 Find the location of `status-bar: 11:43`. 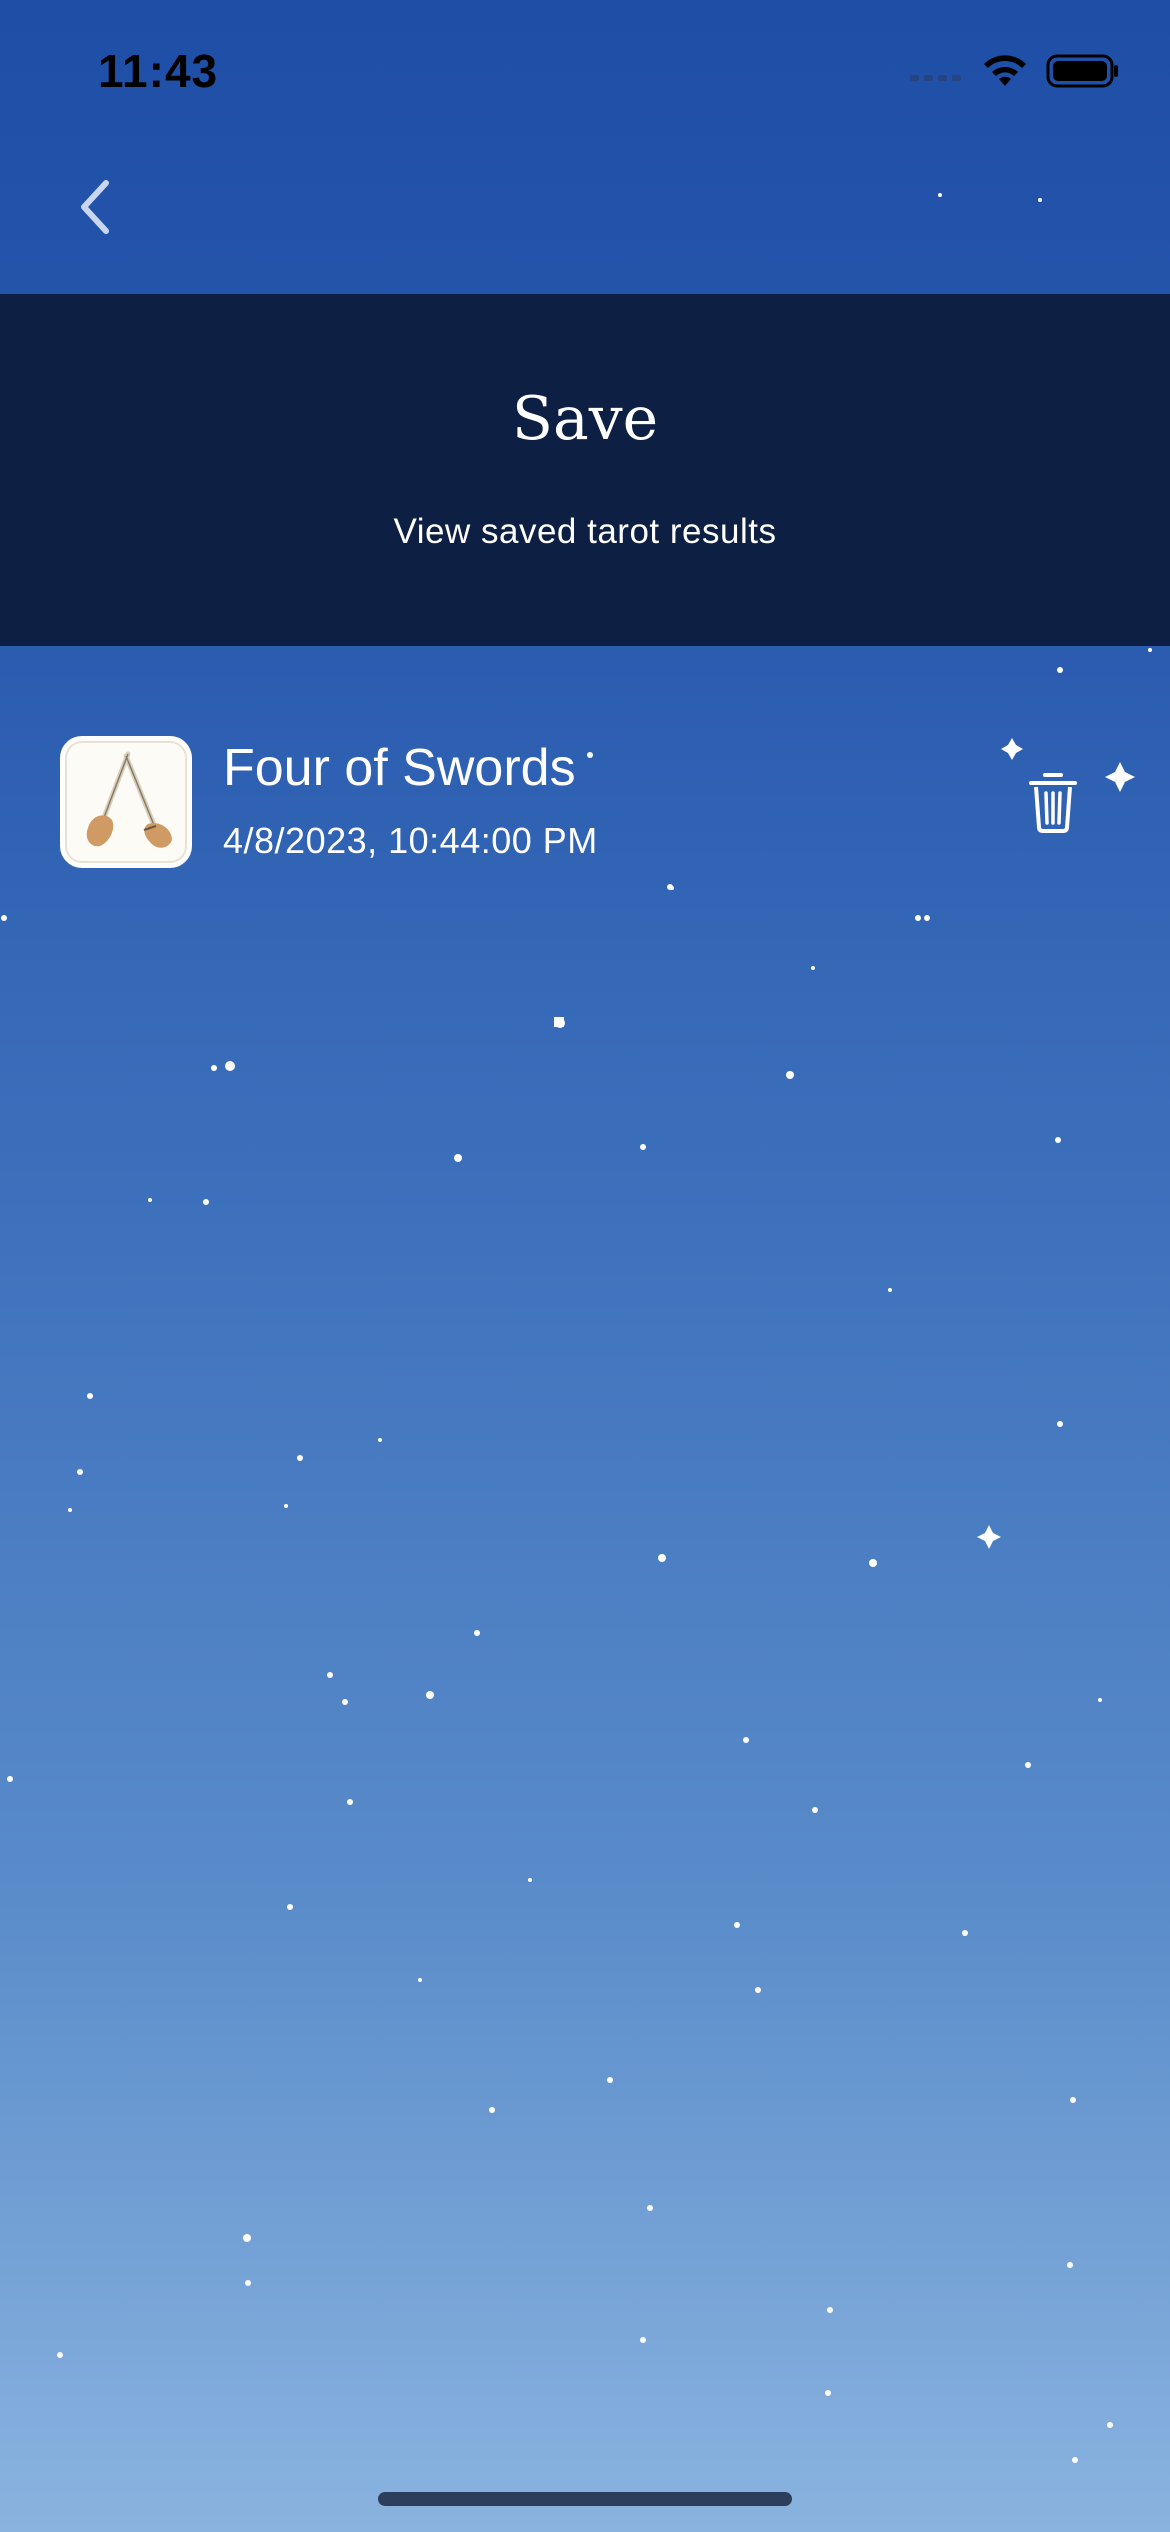

status-bar: 11:43 is located at coordinates (585, 75).